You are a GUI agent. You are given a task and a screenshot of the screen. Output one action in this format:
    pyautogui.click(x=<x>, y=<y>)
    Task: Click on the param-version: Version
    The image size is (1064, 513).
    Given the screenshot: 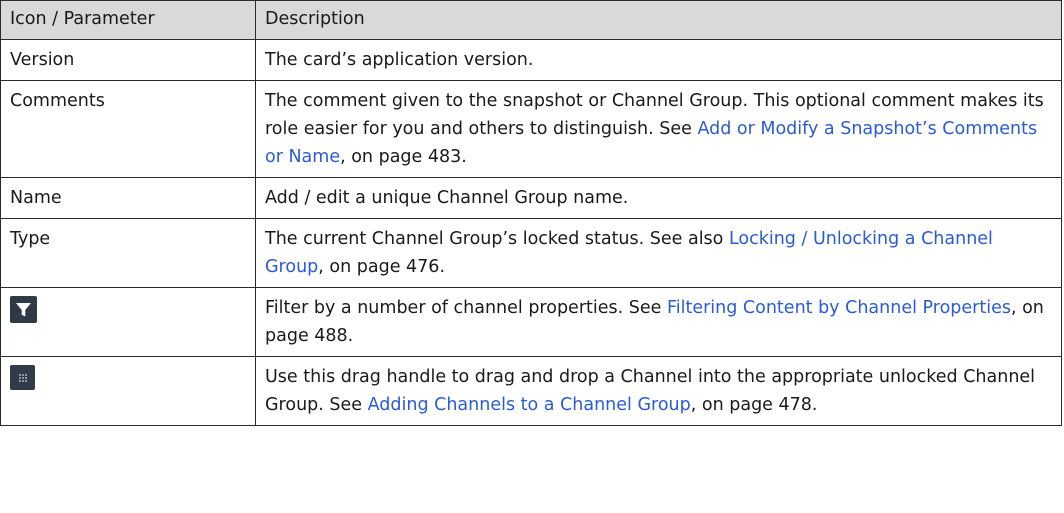 What is the action you would take?
    pyautogui.click(x=128, y=60)
    